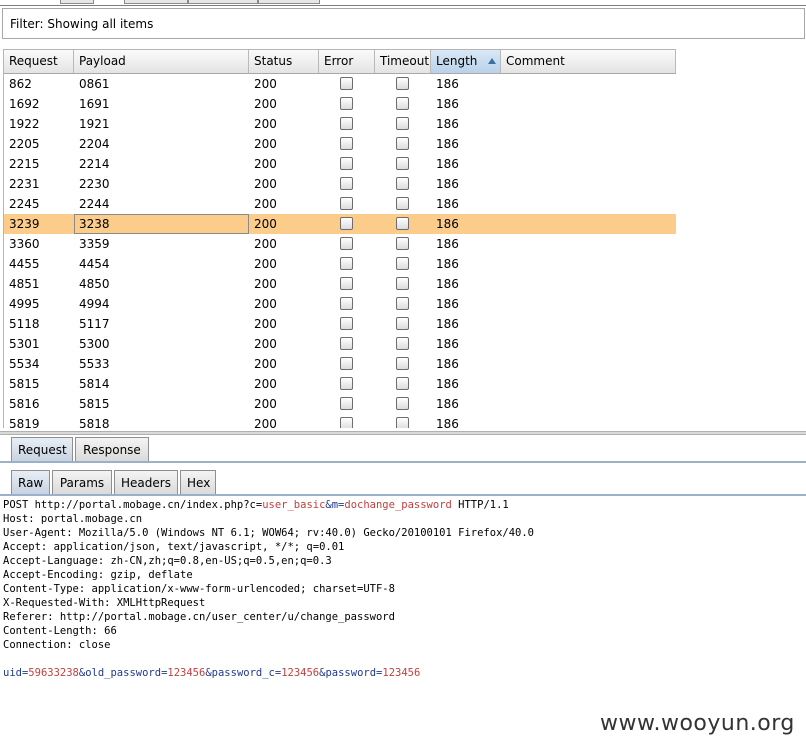  What do you see at coordinates (403, 61) in the screenshot?
I see `column-header-timeout: Timeout` at bounding box center [403, 61].